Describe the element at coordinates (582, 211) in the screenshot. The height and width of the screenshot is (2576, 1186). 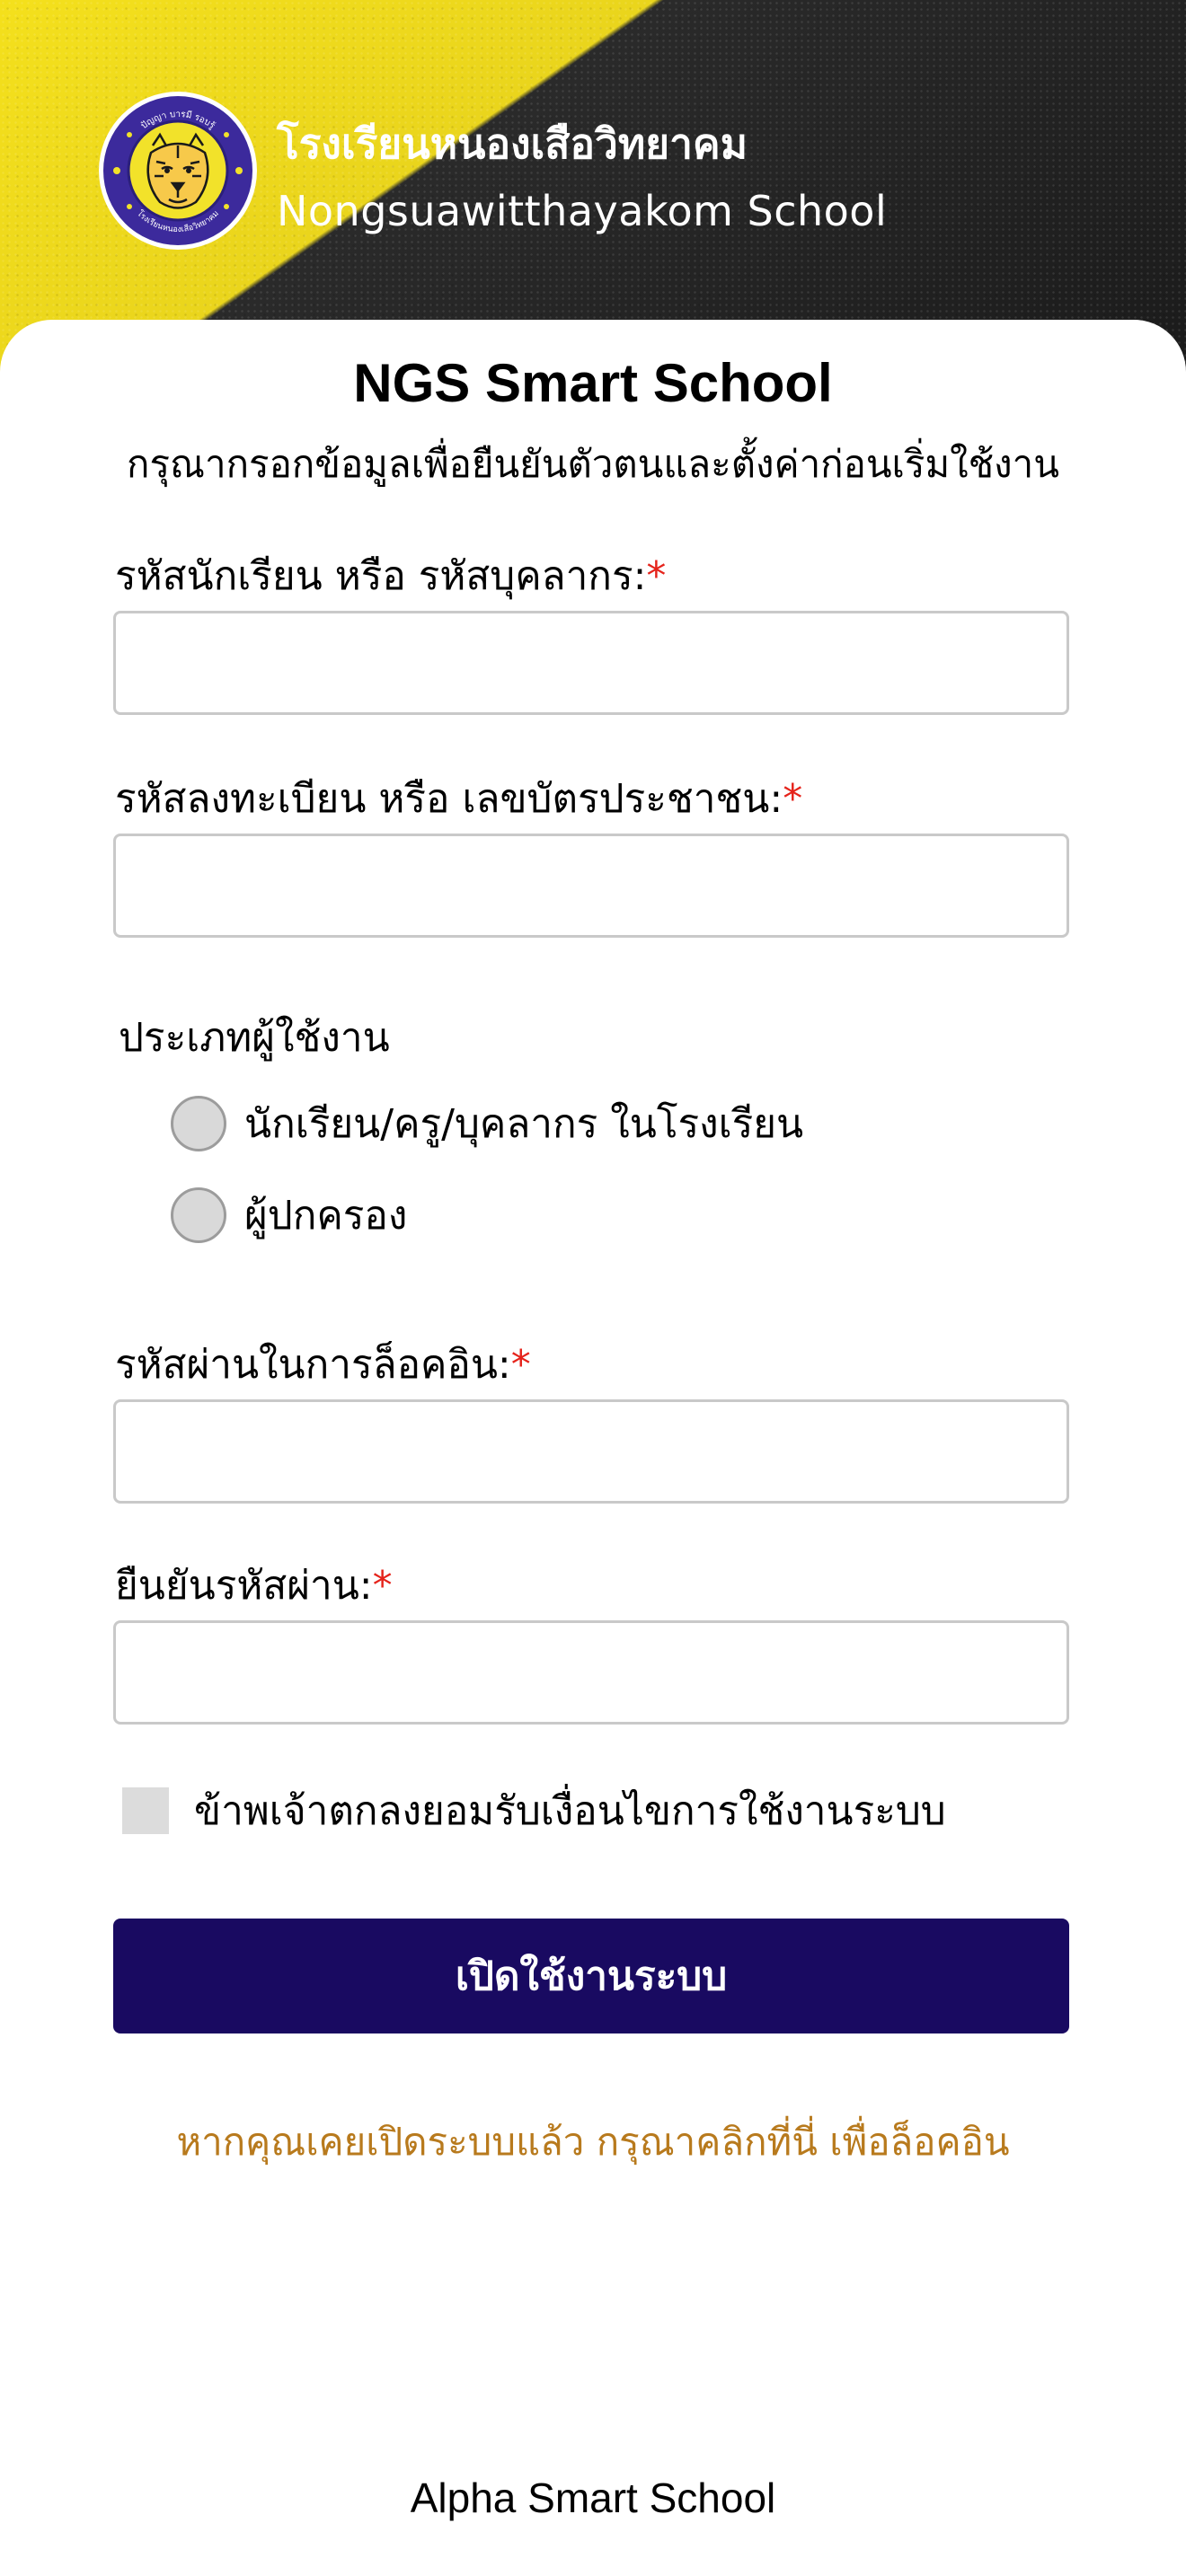
I see `school-name-english: Nongsuawitthayakom School` at that location.